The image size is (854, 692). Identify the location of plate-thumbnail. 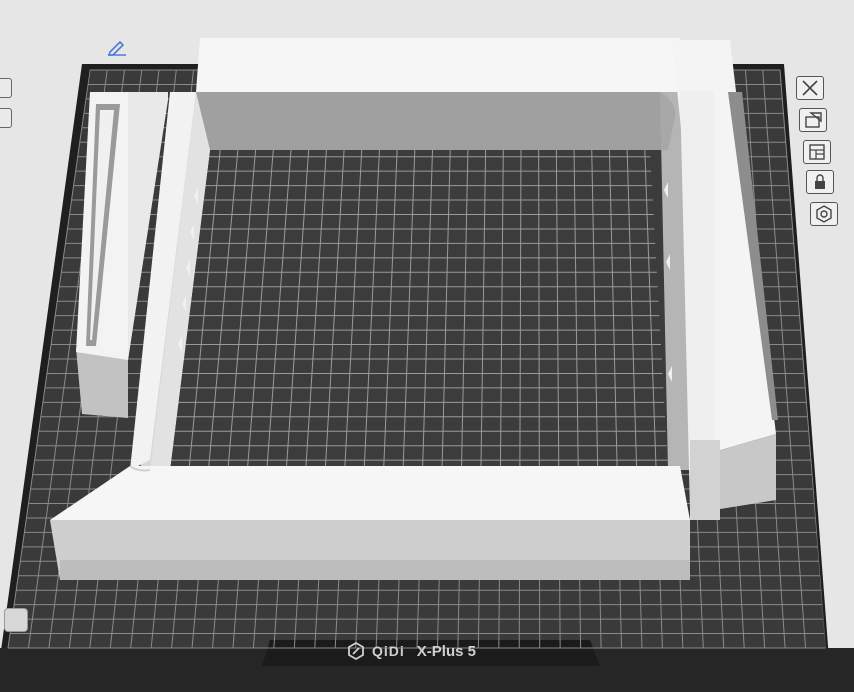
(16, 620).